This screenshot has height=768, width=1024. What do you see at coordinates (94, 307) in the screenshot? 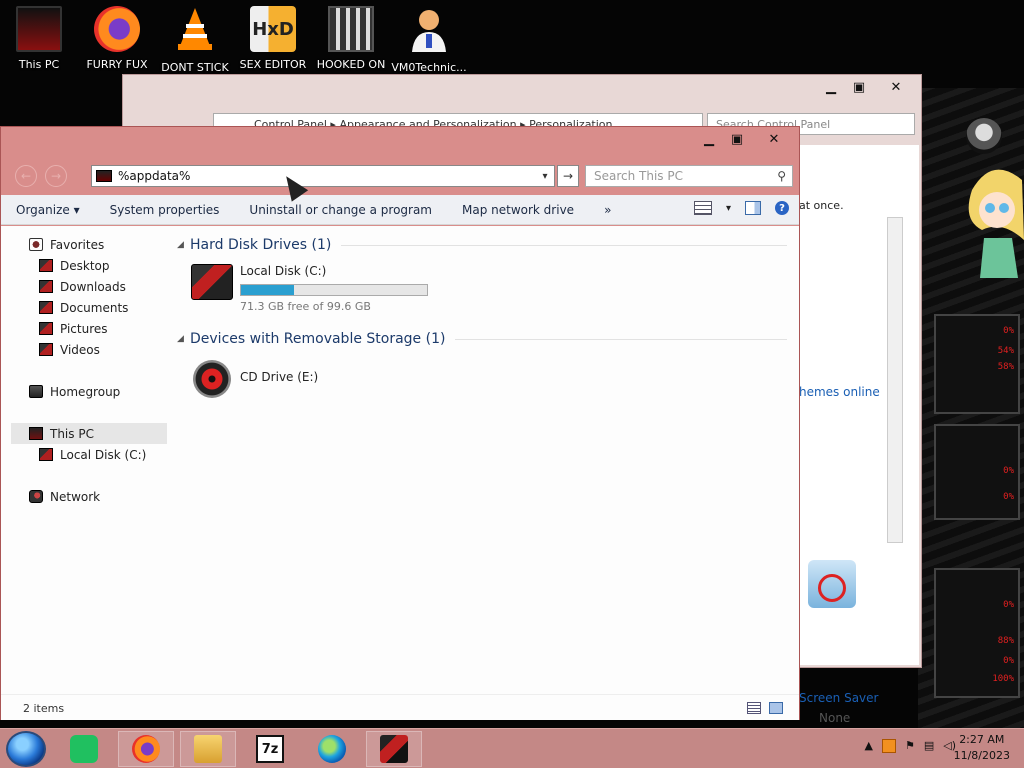
I see `nav-label: Documents` at bounding box center [94, 307].